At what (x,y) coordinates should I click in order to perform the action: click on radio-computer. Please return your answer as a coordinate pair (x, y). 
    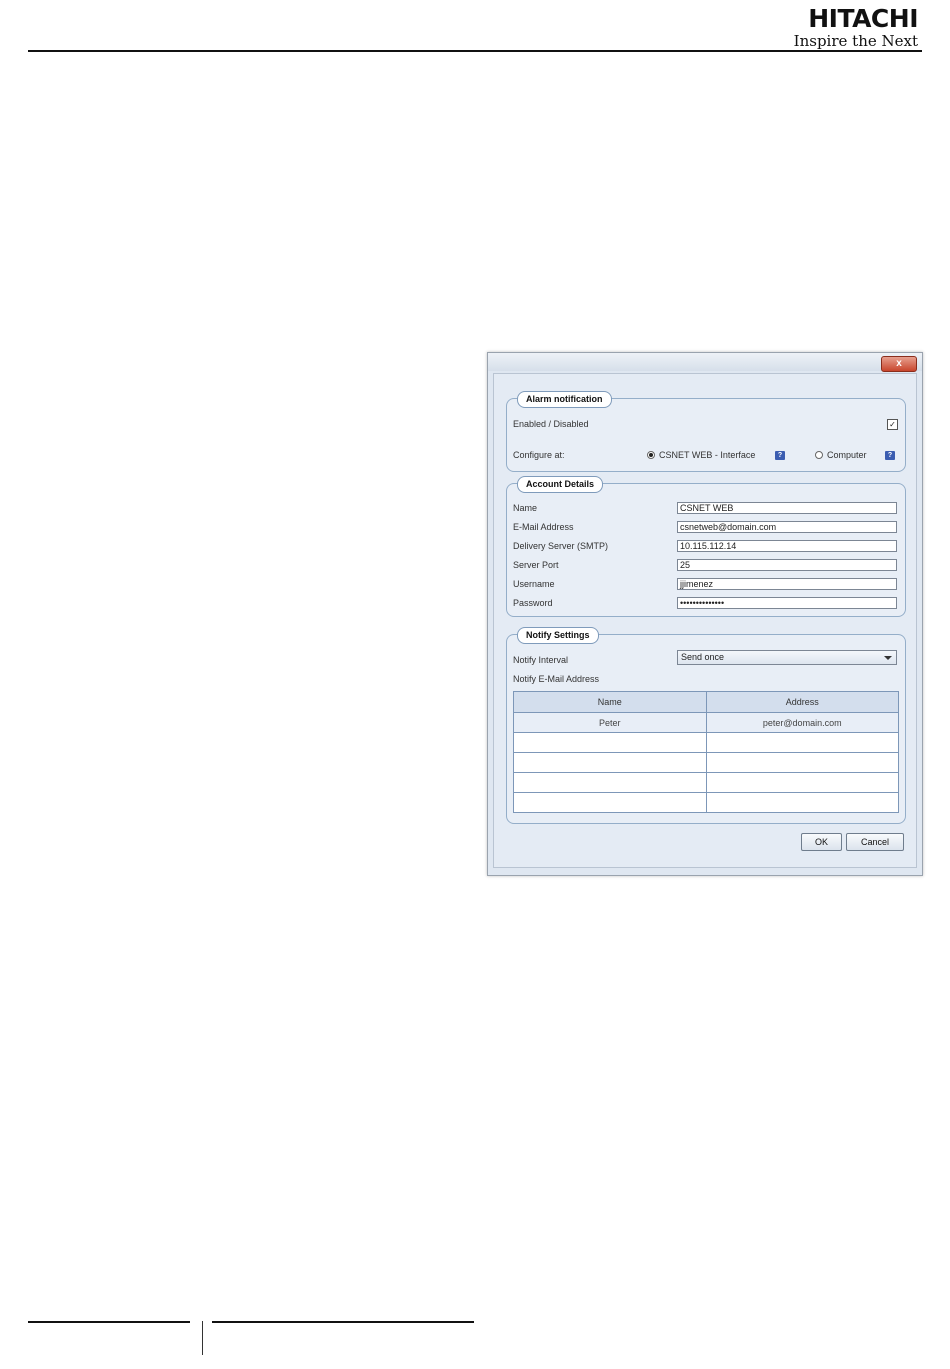
    Looking at the image, I should click on (819, 455).